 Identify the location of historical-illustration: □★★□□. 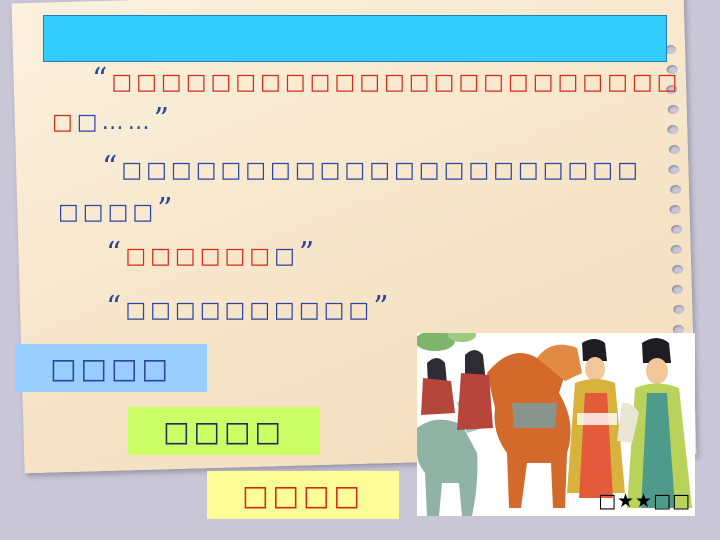
(556, 424).